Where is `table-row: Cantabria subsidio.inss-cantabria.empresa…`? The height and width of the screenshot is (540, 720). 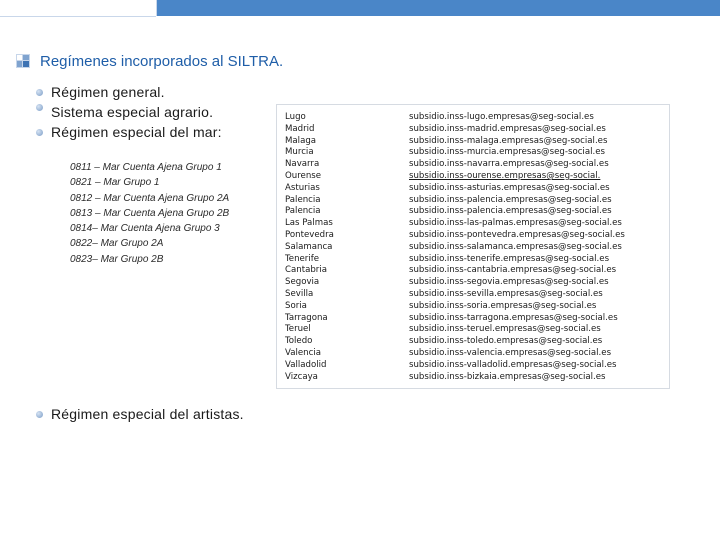 table-row: Cantabria subsidio.inss-cantabria.empresa… is located at coordinates (455, 271).